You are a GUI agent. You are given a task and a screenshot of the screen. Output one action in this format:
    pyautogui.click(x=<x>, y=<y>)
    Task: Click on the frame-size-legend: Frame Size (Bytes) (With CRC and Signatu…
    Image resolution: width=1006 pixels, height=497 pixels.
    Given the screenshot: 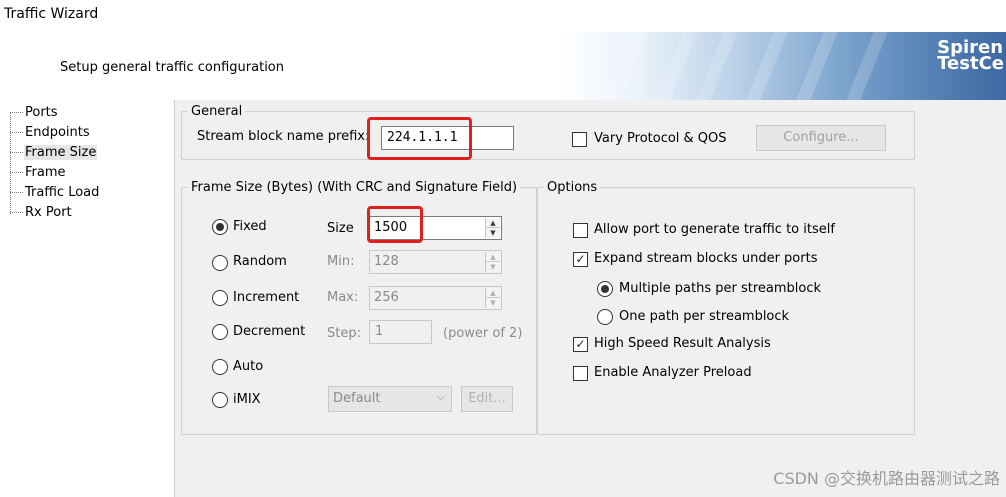 What is the action you would take?
    pyautogui.click(x=354, y=187)
    